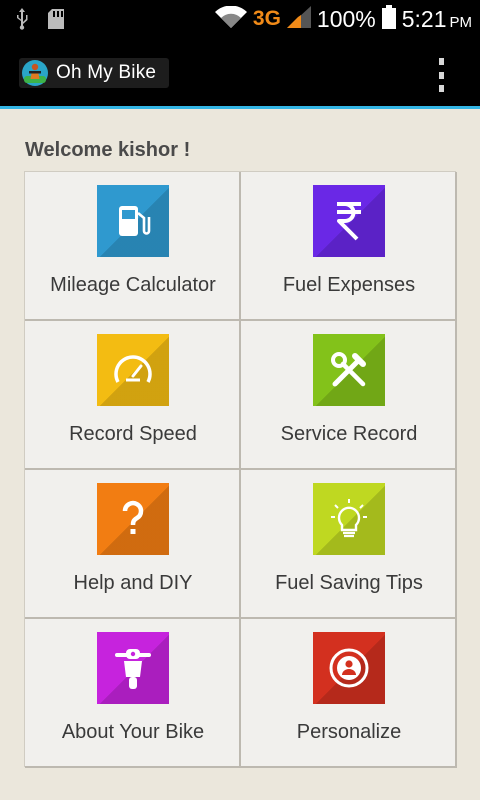 This screenshot has height=800, width=480. I want to click on biker-logo-icon, so click(35, 73).